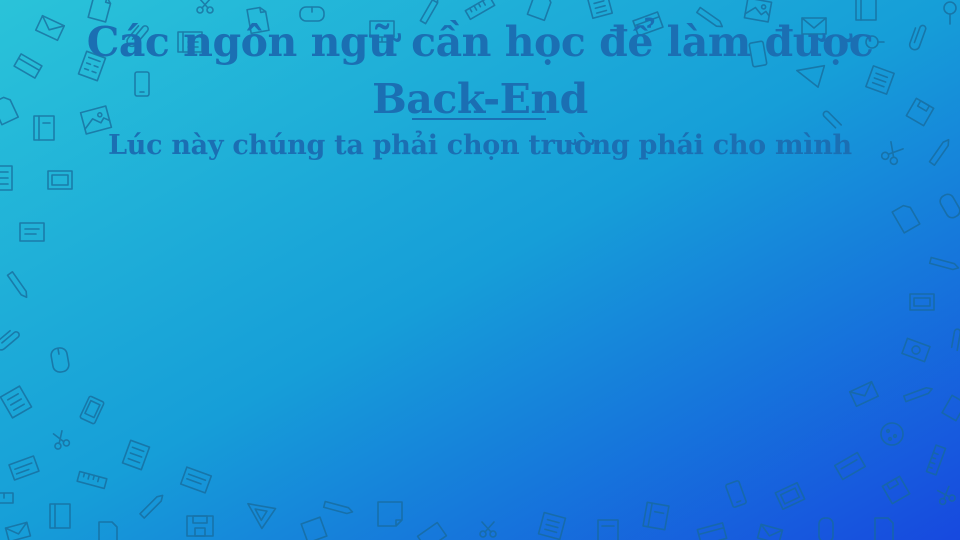 This screenshot has width=960, height=540. What do you see at coordinates (479, 119) in the screenshot?
I see `title-underline` at bounding box center [479, 119].